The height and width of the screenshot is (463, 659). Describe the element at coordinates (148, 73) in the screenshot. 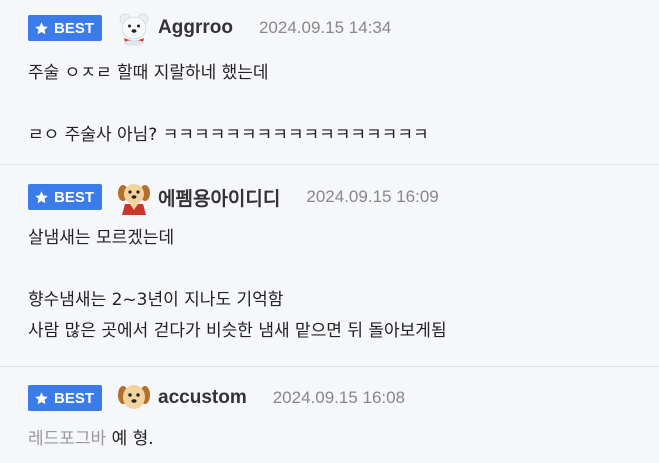

I see `comment-line: 주술 ㅇㅈㄹ 할때 지랄하네 했는데` at that location.